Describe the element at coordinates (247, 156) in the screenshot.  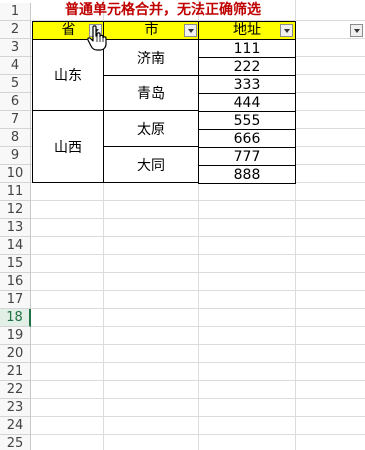
I see `address-cell: 777` at that location.